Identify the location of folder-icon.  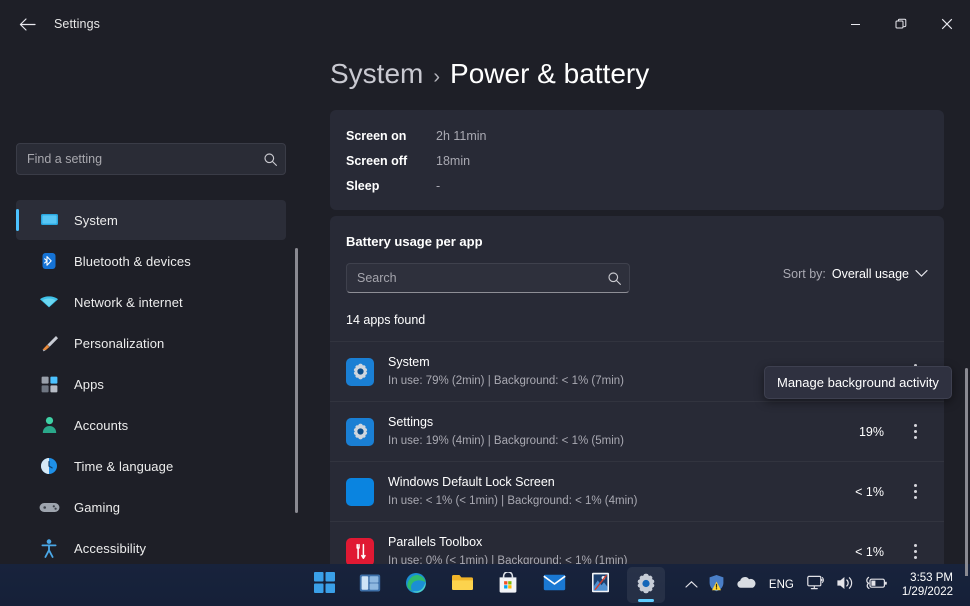
(462, 585).